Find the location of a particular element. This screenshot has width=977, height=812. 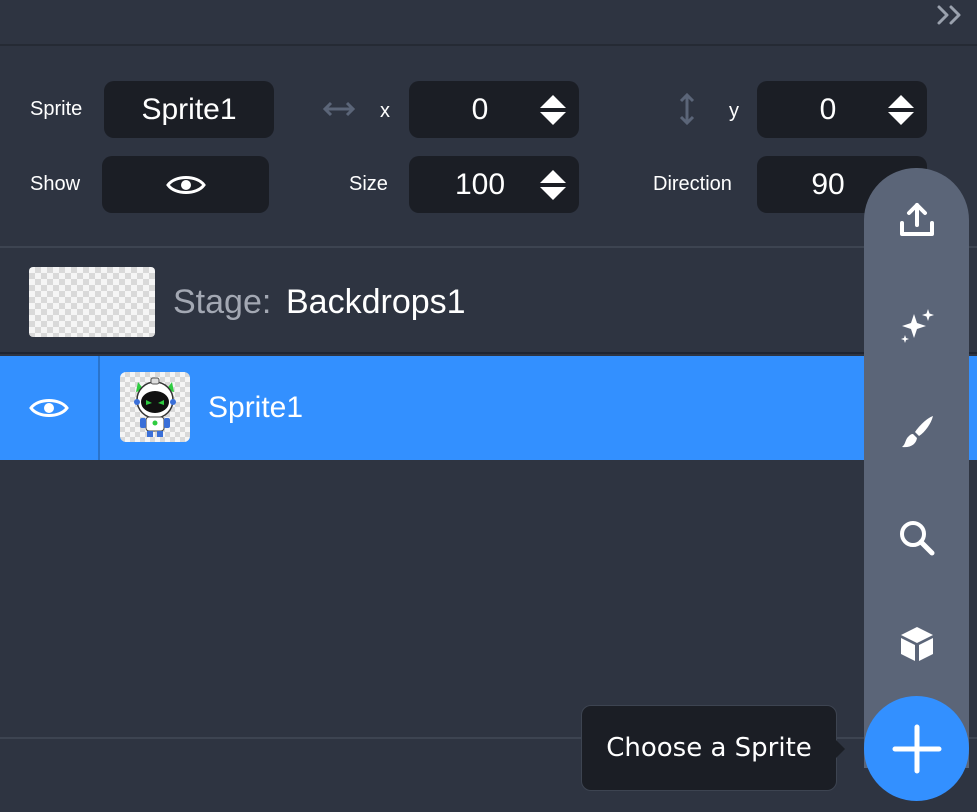

horizontal-arrows-icon is located at coordinates (339, 109).